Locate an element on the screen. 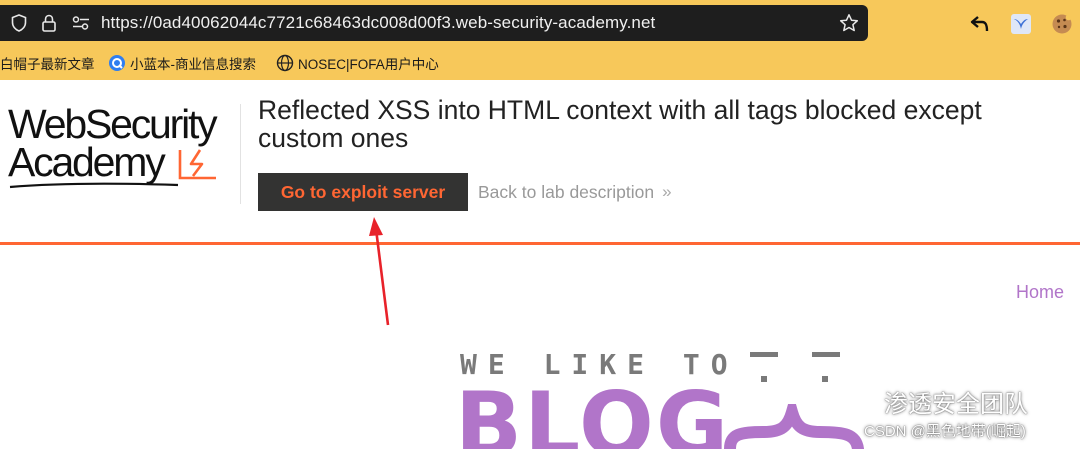 The width and height of the screenshot is (1080, 449). go-to-exploit-server-button: Go to exploit server is located at coordinates (363, 192).